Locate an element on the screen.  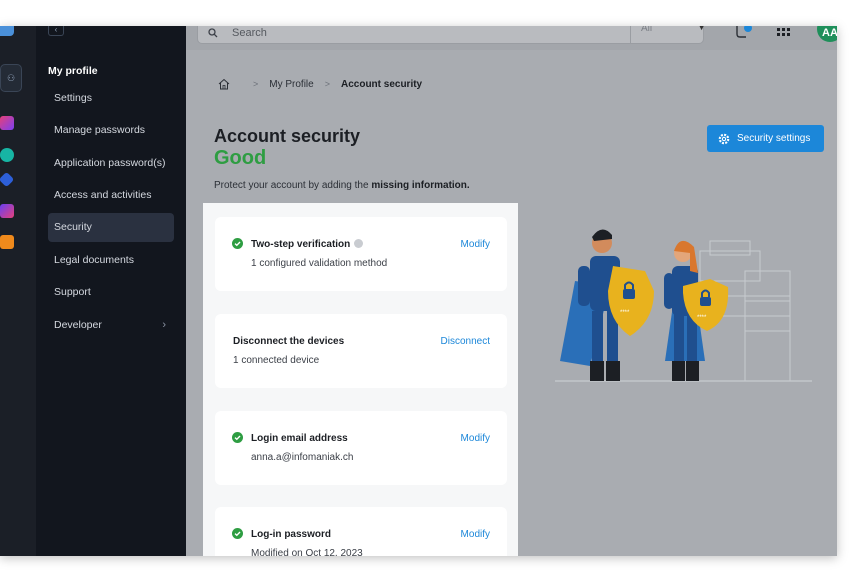
sidebar-item-support: Support is located at coordinates (111, 292).